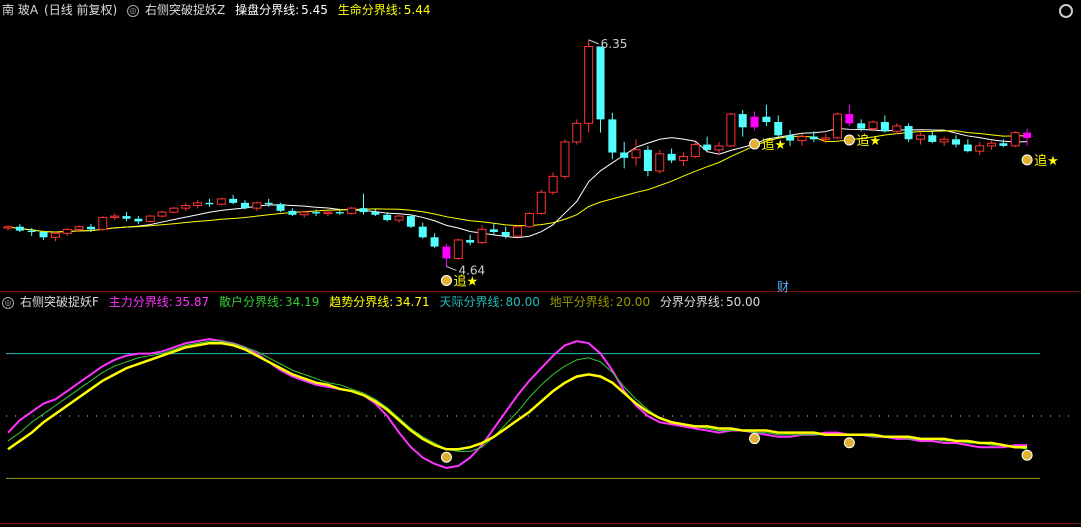 This screenshot has height=527, width=1081. I want to click on high-label: 6.35, so click(614, 44).